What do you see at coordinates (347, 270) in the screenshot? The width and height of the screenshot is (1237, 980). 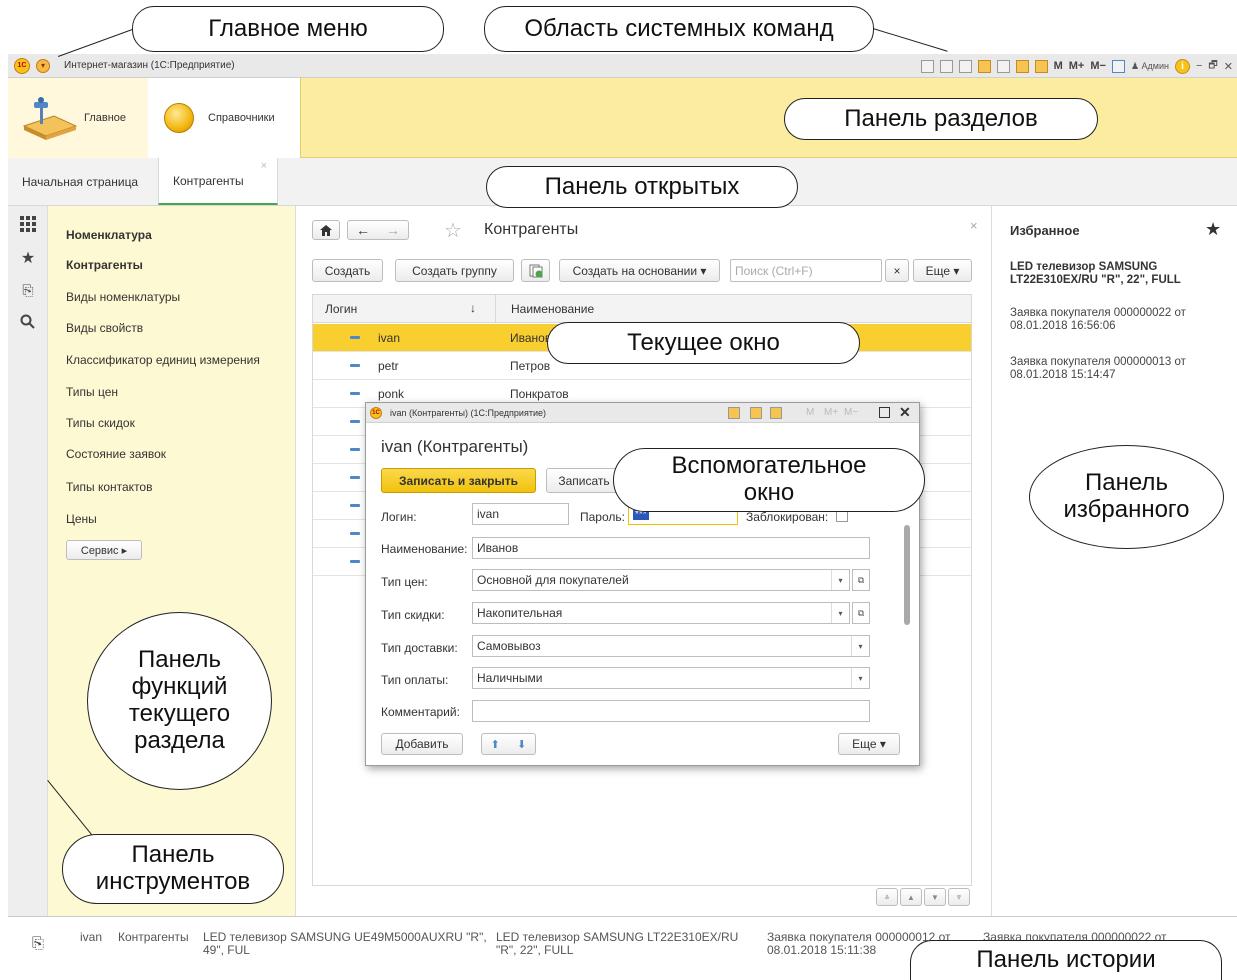 I see `create-button: Создать` at bounding box center [347, 270].